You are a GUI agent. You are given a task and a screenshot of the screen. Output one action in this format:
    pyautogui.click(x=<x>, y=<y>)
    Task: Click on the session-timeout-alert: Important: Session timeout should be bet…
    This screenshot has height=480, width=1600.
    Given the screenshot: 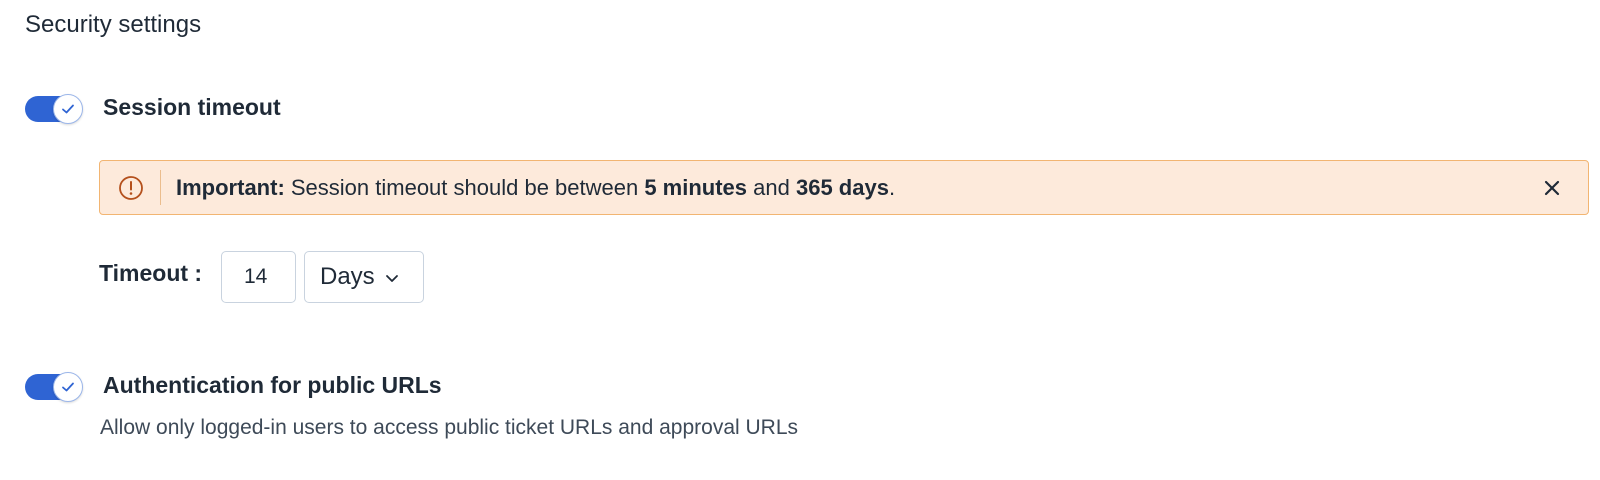 What is the action you would take?
    pyautogui.click(x=844, y=187)
    